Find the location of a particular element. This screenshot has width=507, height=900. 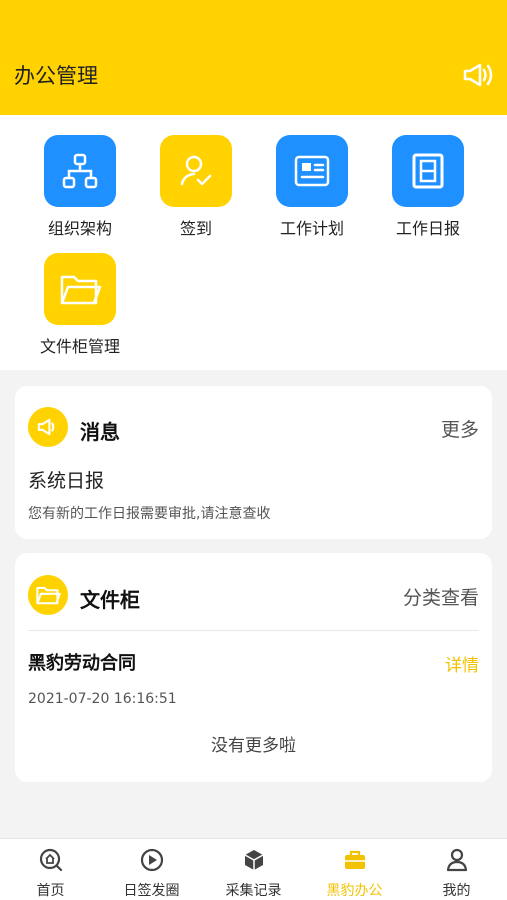

file-cabinet-folder-icon is located at coordinates (48, 595).